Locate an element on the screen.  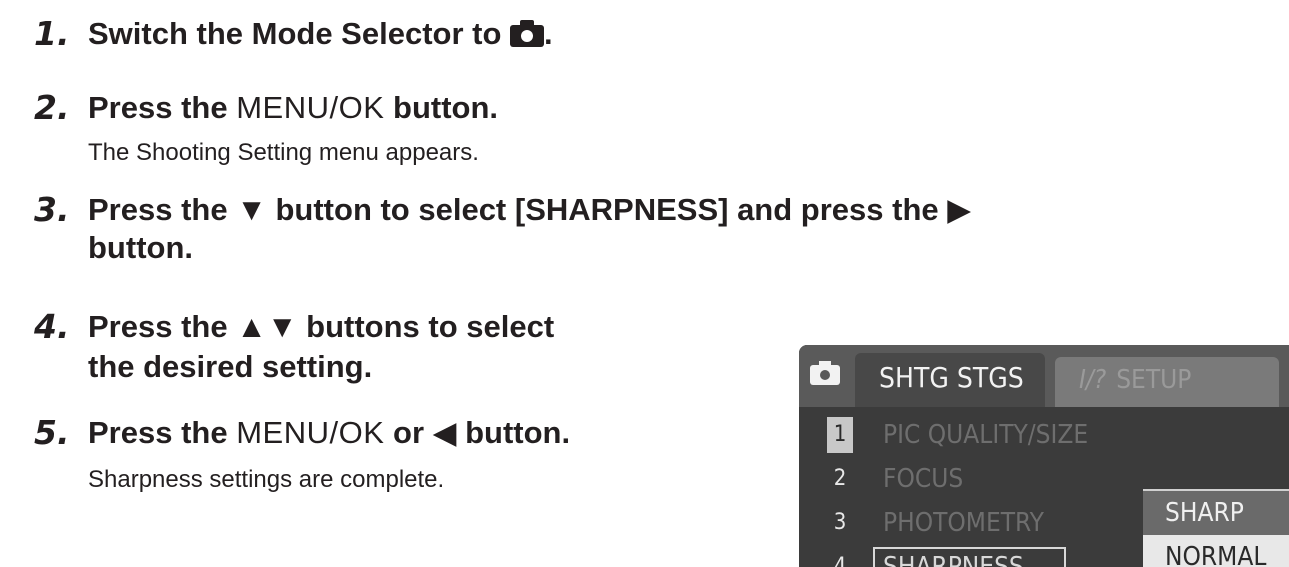
step-note: The Shooting Setting menu appears. is located at coordinates (283, 152).